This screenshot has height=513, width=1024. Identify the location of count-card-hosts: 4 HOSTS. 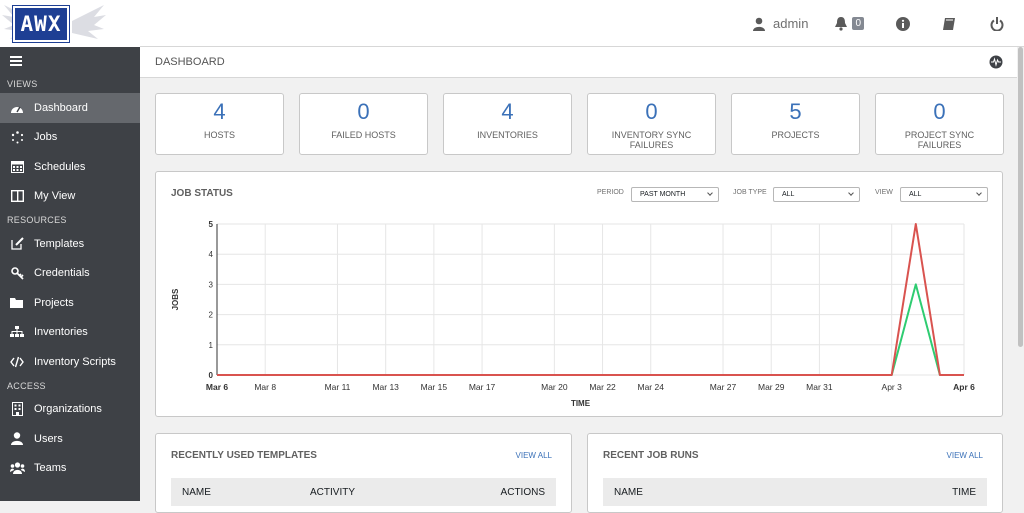
(219, 124).